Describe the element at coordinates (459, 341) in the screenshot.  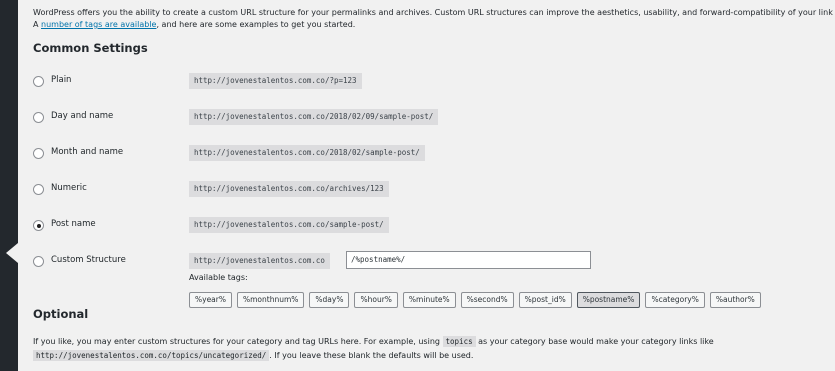
I see `optional-topics-code: topics` at that location.